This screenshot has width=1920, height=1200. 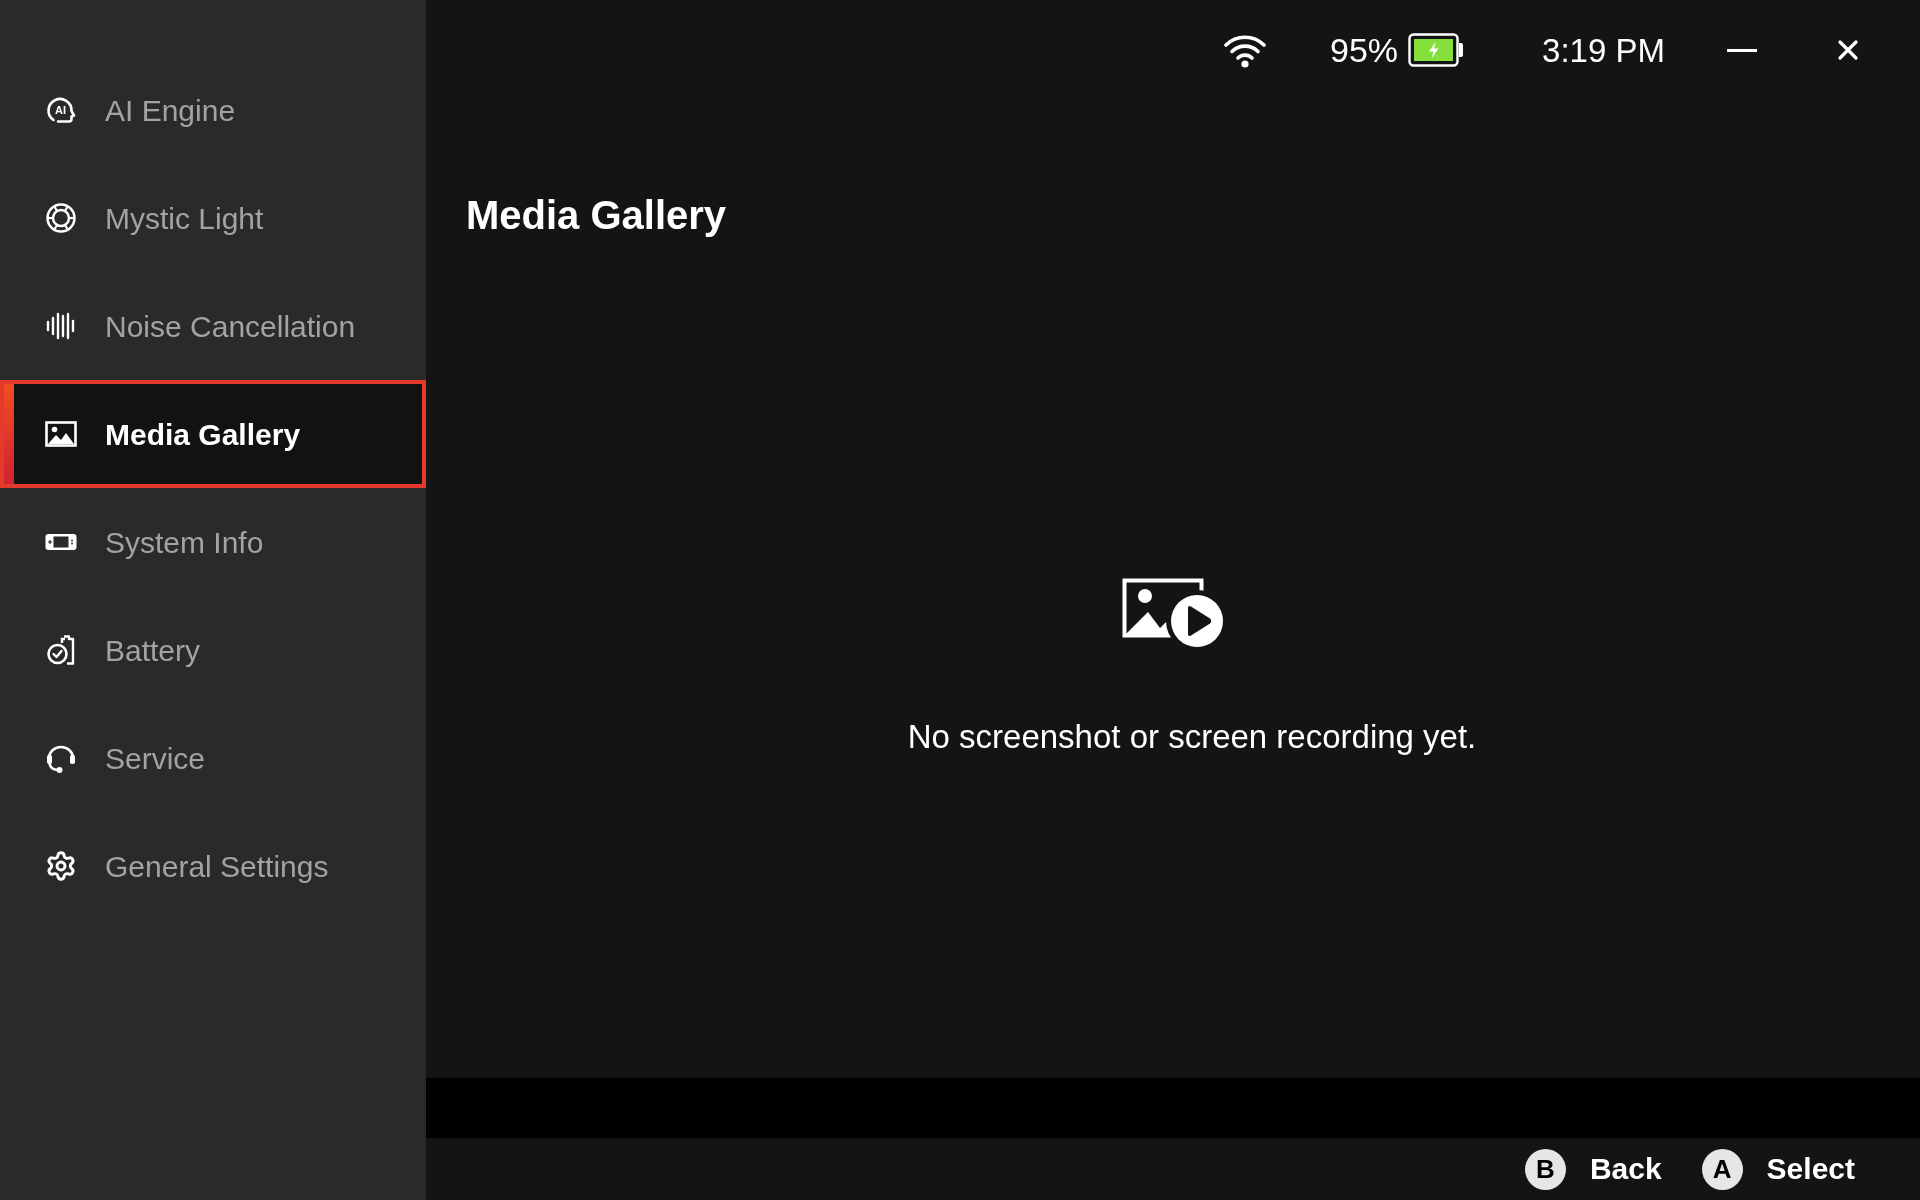 What do you see at coordinates (596, 215) in the screenshot?
I see `page-title: Media Gallery` at bounding box center [596, 215].